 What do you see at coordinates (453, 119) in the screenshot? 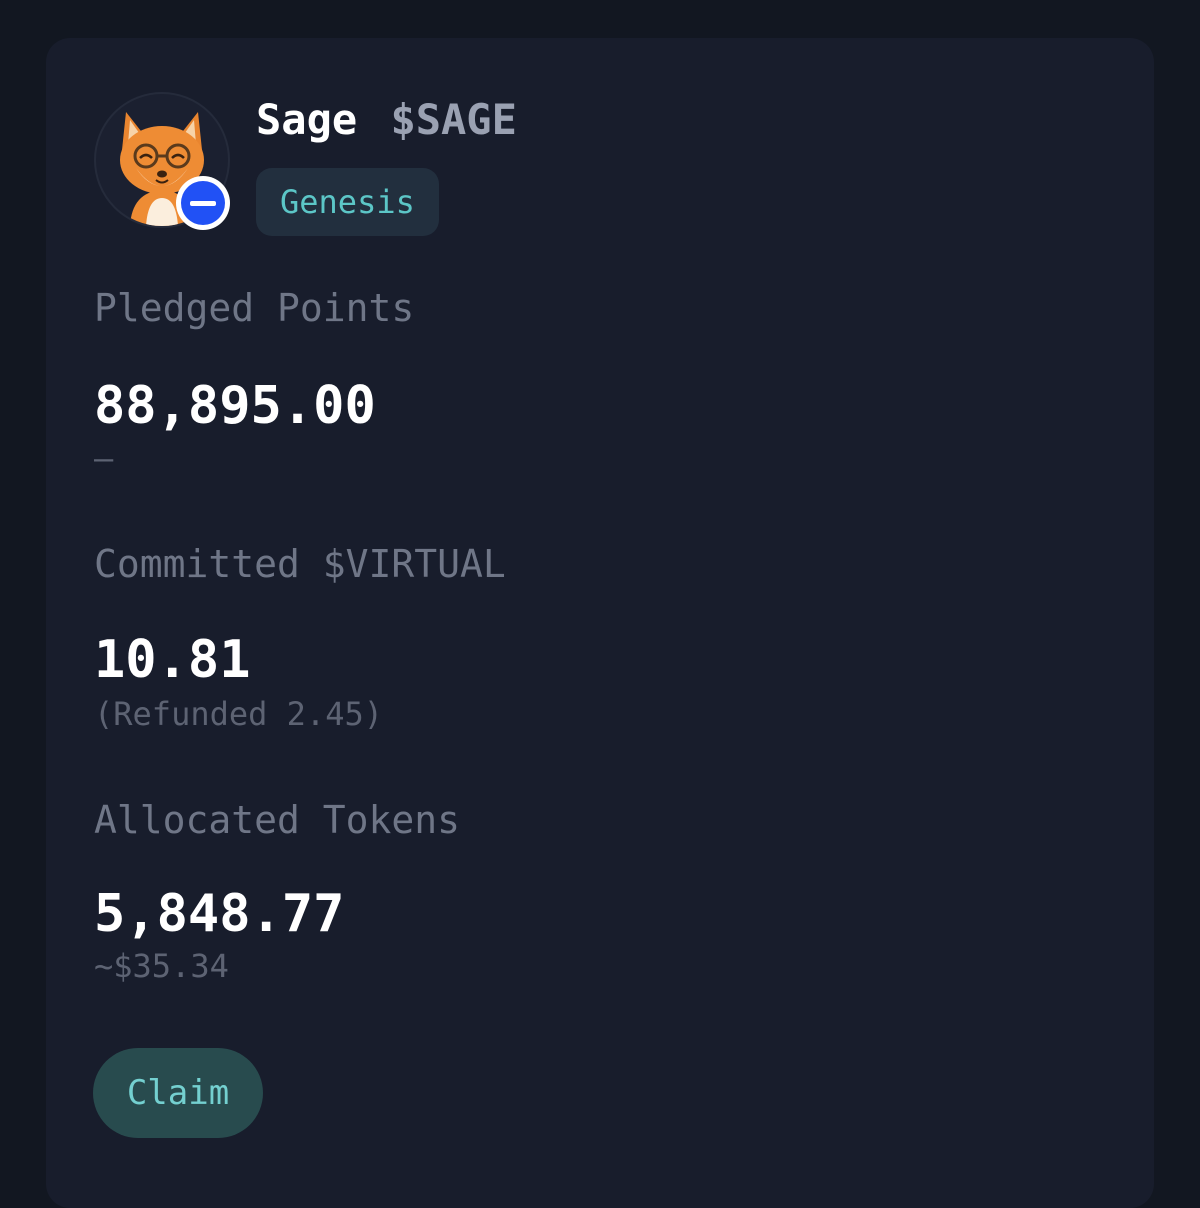
I see `project-ticker: $SAGE` at bounding box center [453, 119].